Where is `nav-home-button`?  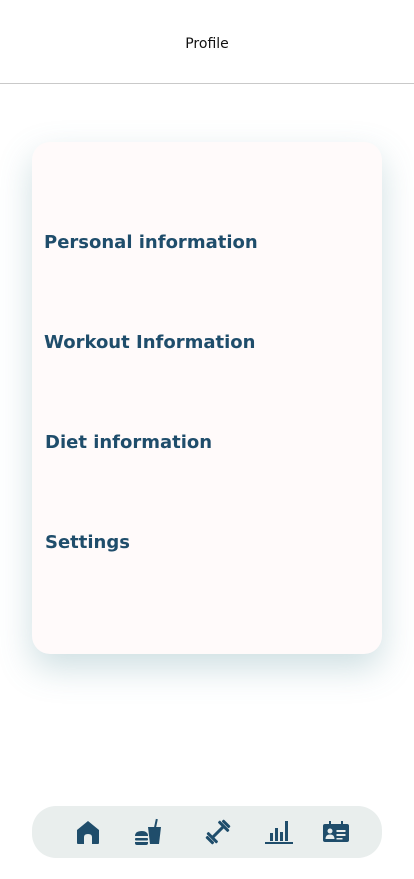
nav-home-button is located at coordinates (88, 832).